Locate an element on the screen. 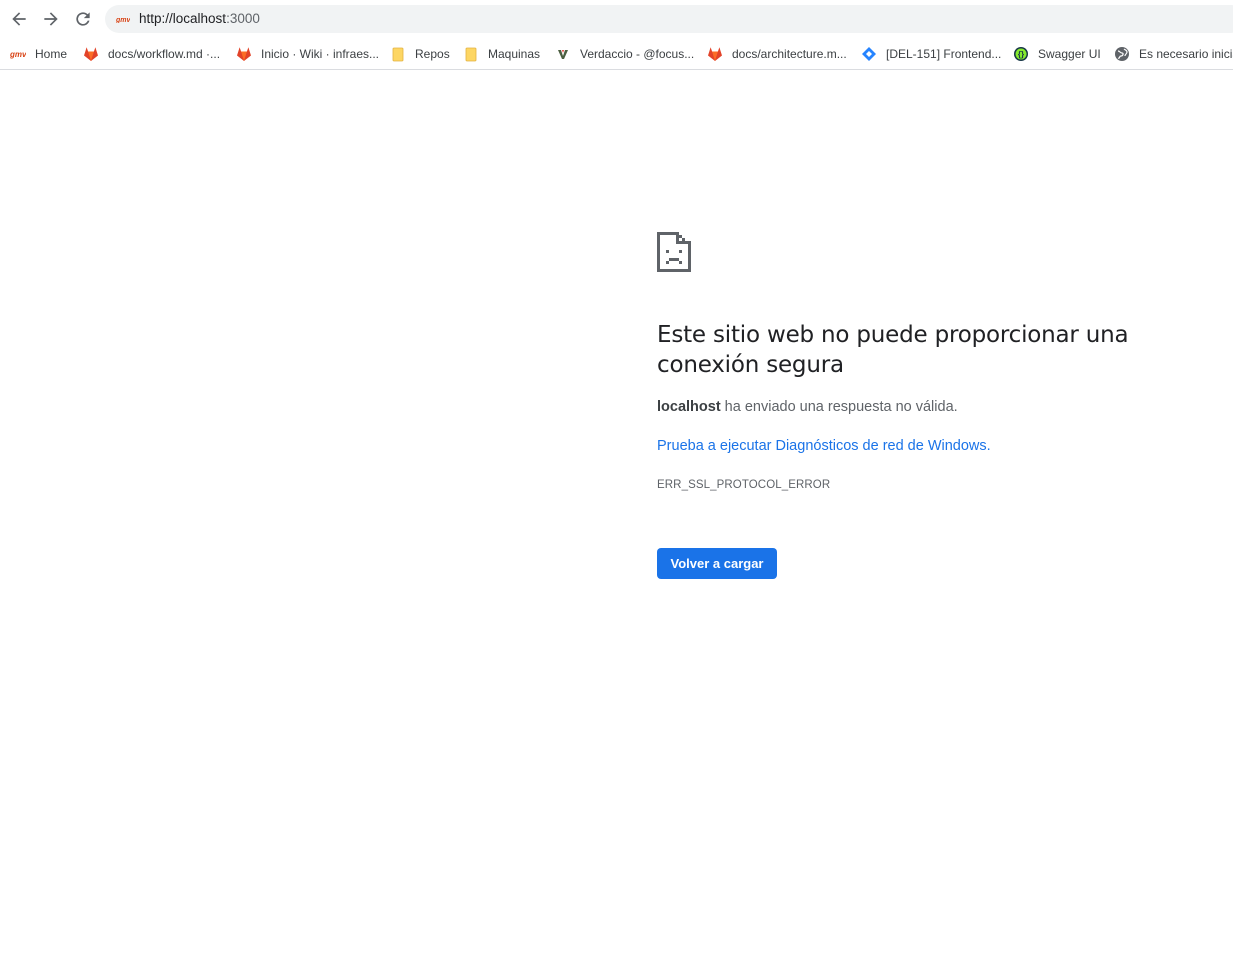 This screenshot has height=976, width=1233. verdaccio-icon is located at coordinates (563, 54).